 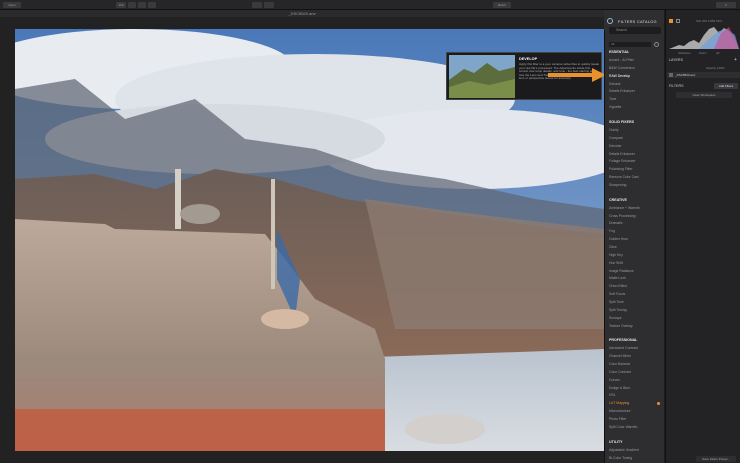 What do you see at coordinates (615, 318) in the screenshot?
I see `catalog-item: Sunrays` at bounding box center [615, 318].